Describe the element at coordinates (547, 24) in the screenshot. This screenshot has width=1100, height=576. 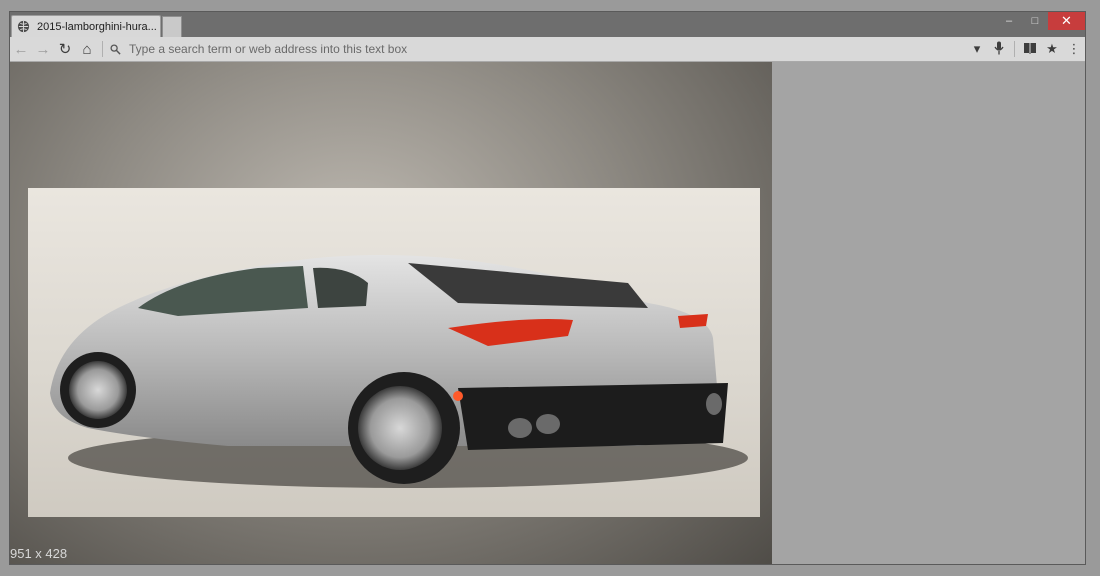
I see `title-bar: 2015-lamborghini-hura... – □ ✕` at that location.